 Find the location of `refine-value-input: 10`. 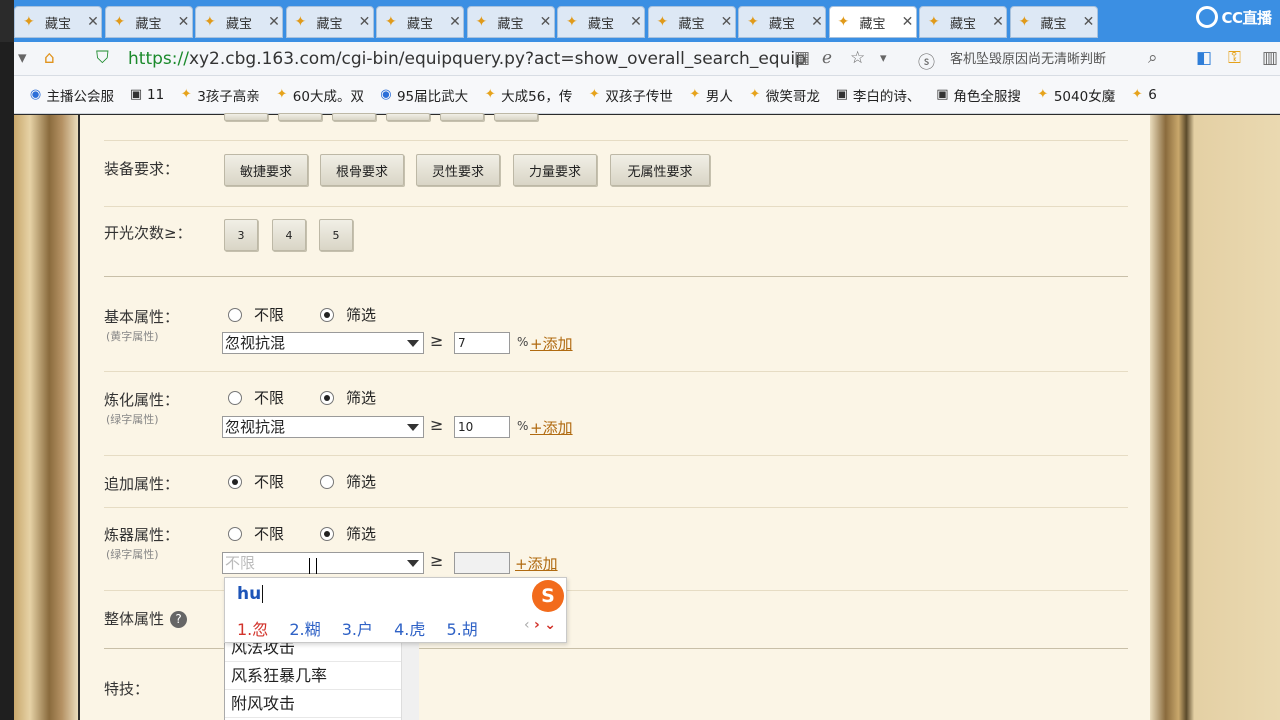

refine-value-input: 10 is located at coordinates (482, 427).